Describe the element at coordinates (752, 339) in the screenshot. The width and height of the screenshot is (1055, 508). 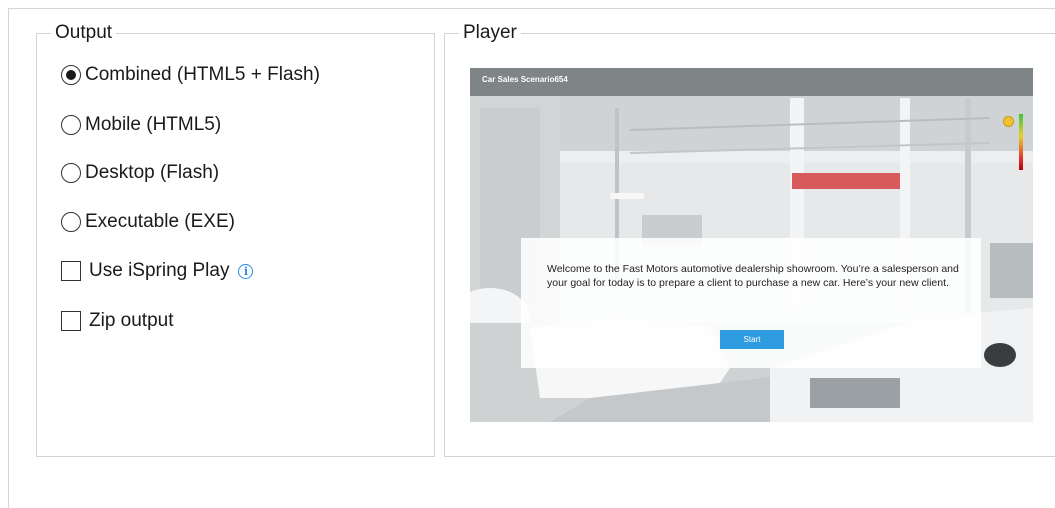
I see `start-button: Start` at that location.